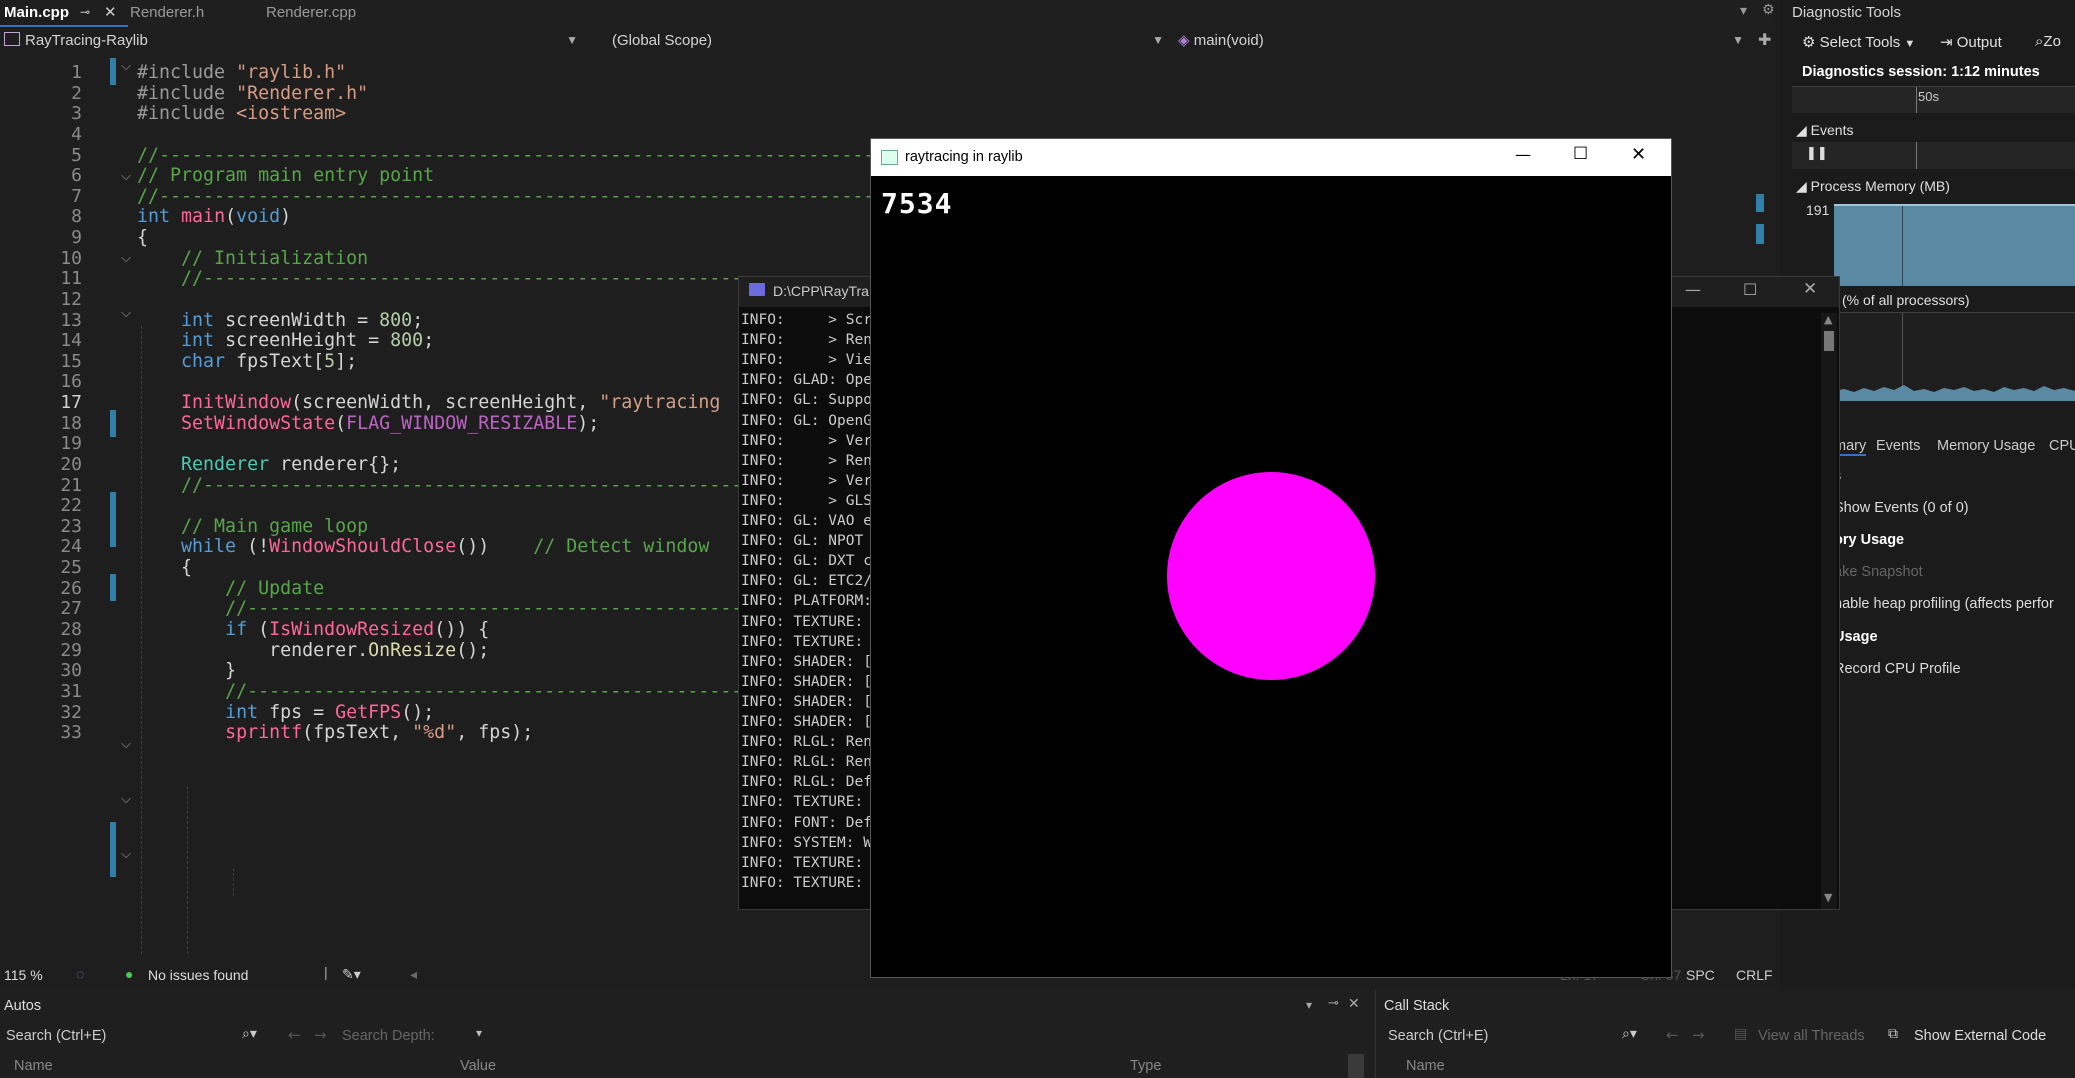 Image resolution: width=2075 pixels, height=1078 pixels. What do you see at coordinates (1898, 446) in the screenshot?
I see `tab-events: Events` at bounding box center [1898, 446].